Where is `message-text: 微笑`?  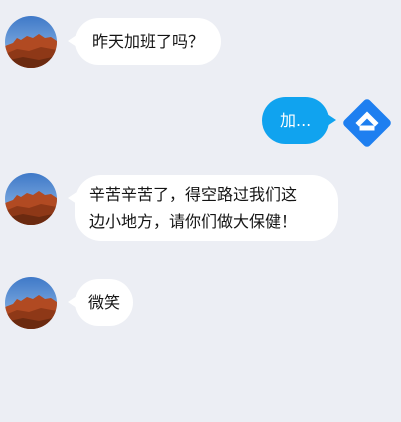
message-text: 微笑 is located at coordinates (104, 302).